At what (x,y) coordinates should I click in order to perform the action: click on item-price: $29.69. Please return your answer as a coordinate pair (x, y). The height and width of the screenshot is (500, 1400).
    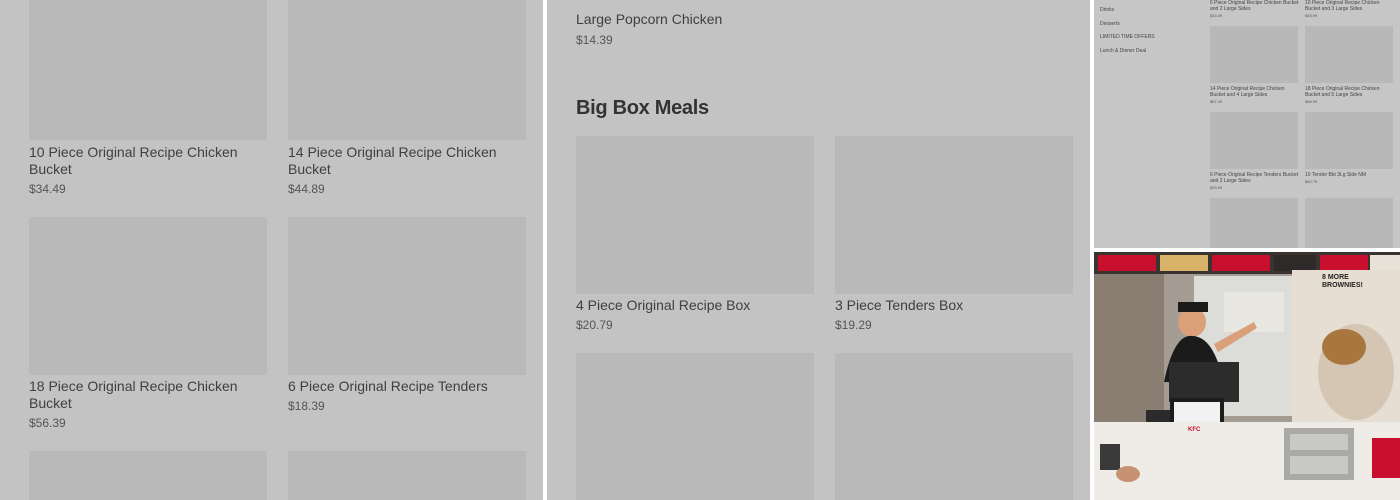
    Looking at the image, I should click on (1216, 187).